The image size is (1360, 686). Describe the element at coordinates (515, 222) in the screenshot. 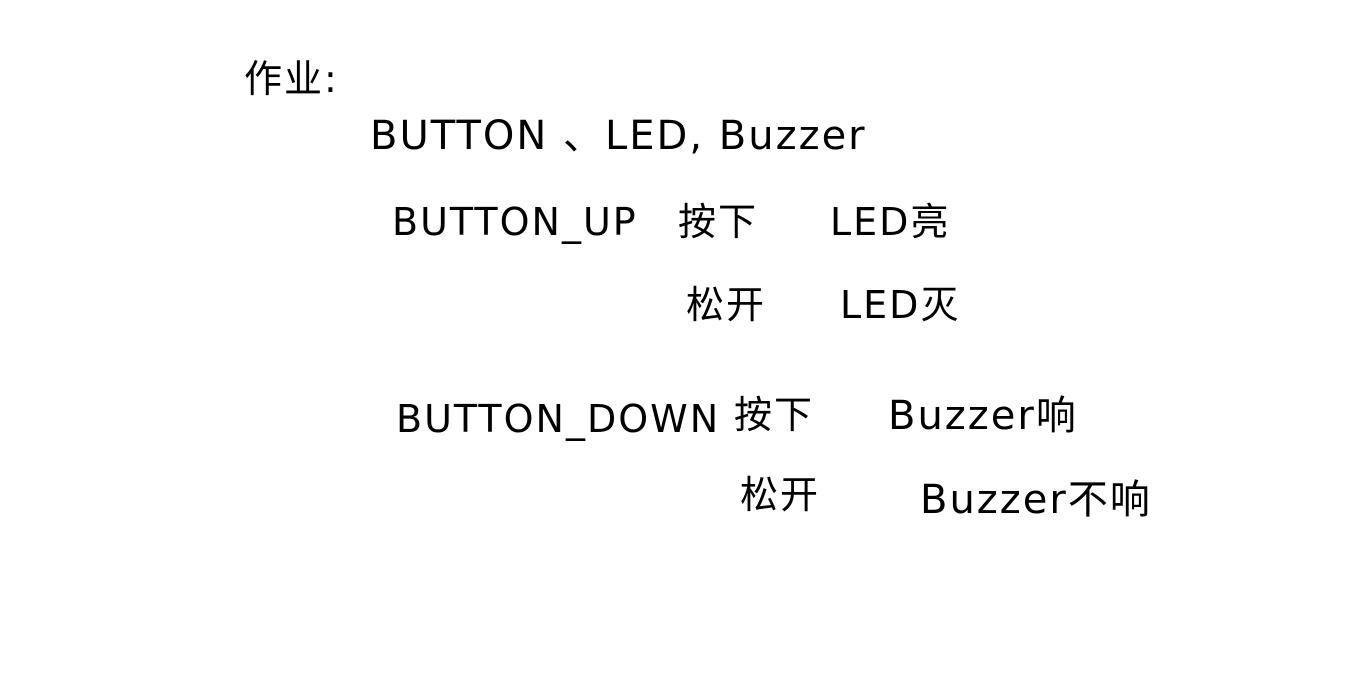

I see `button-up-label: BUTTON_UP` at that location.